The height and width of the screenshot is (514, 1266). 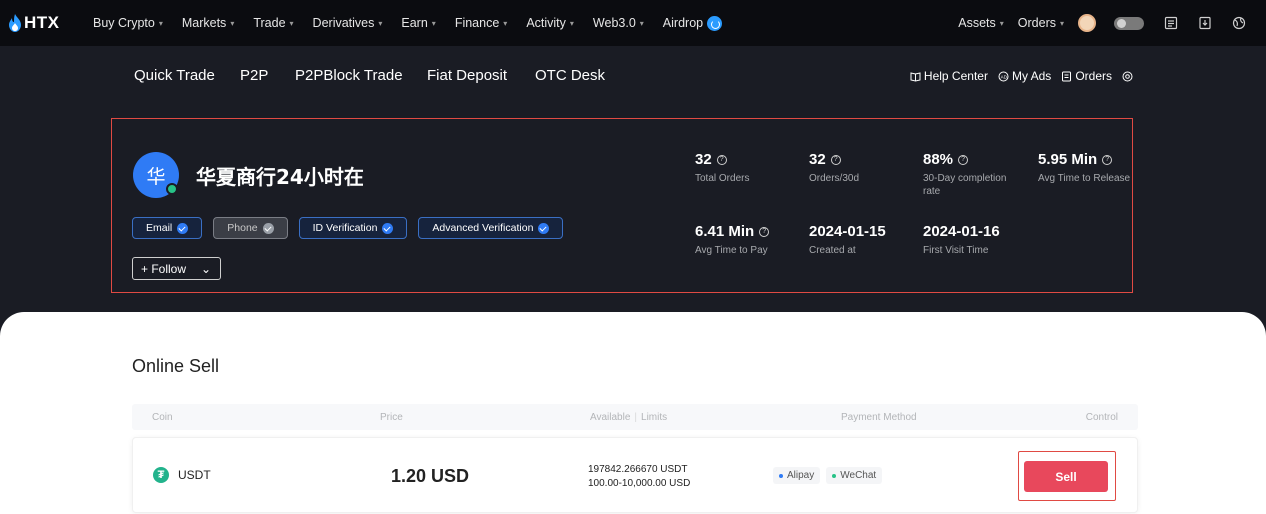 What do you see at coordinates (610, 417) in the screenshot?
I see `column-header-available: Available` at bounding box center [610, 417].